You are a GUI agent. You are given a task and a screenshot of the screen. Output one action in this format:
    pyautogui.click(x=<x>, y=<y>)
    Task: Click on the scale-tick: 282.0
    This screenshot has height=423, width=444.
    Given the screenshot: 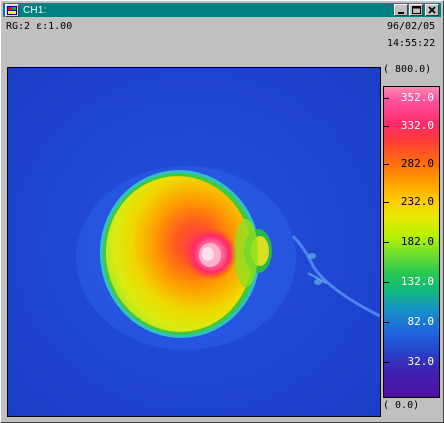 What is the action you would take?
    pyautogui.click(x=417, y=163)
    